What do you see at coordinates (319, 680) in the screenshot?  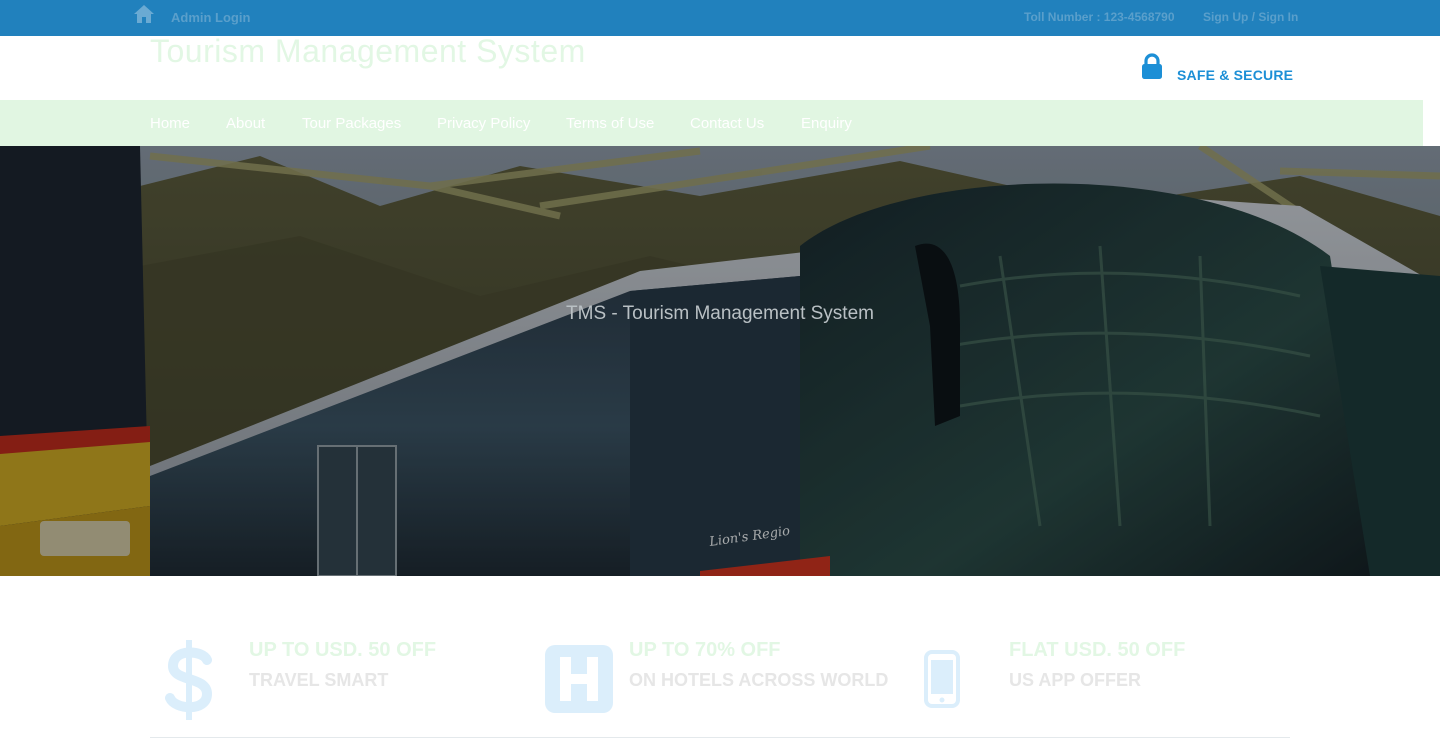 I see `offer-1-subtitle: TRAVEL SMART` at bounding box center [319, 680].